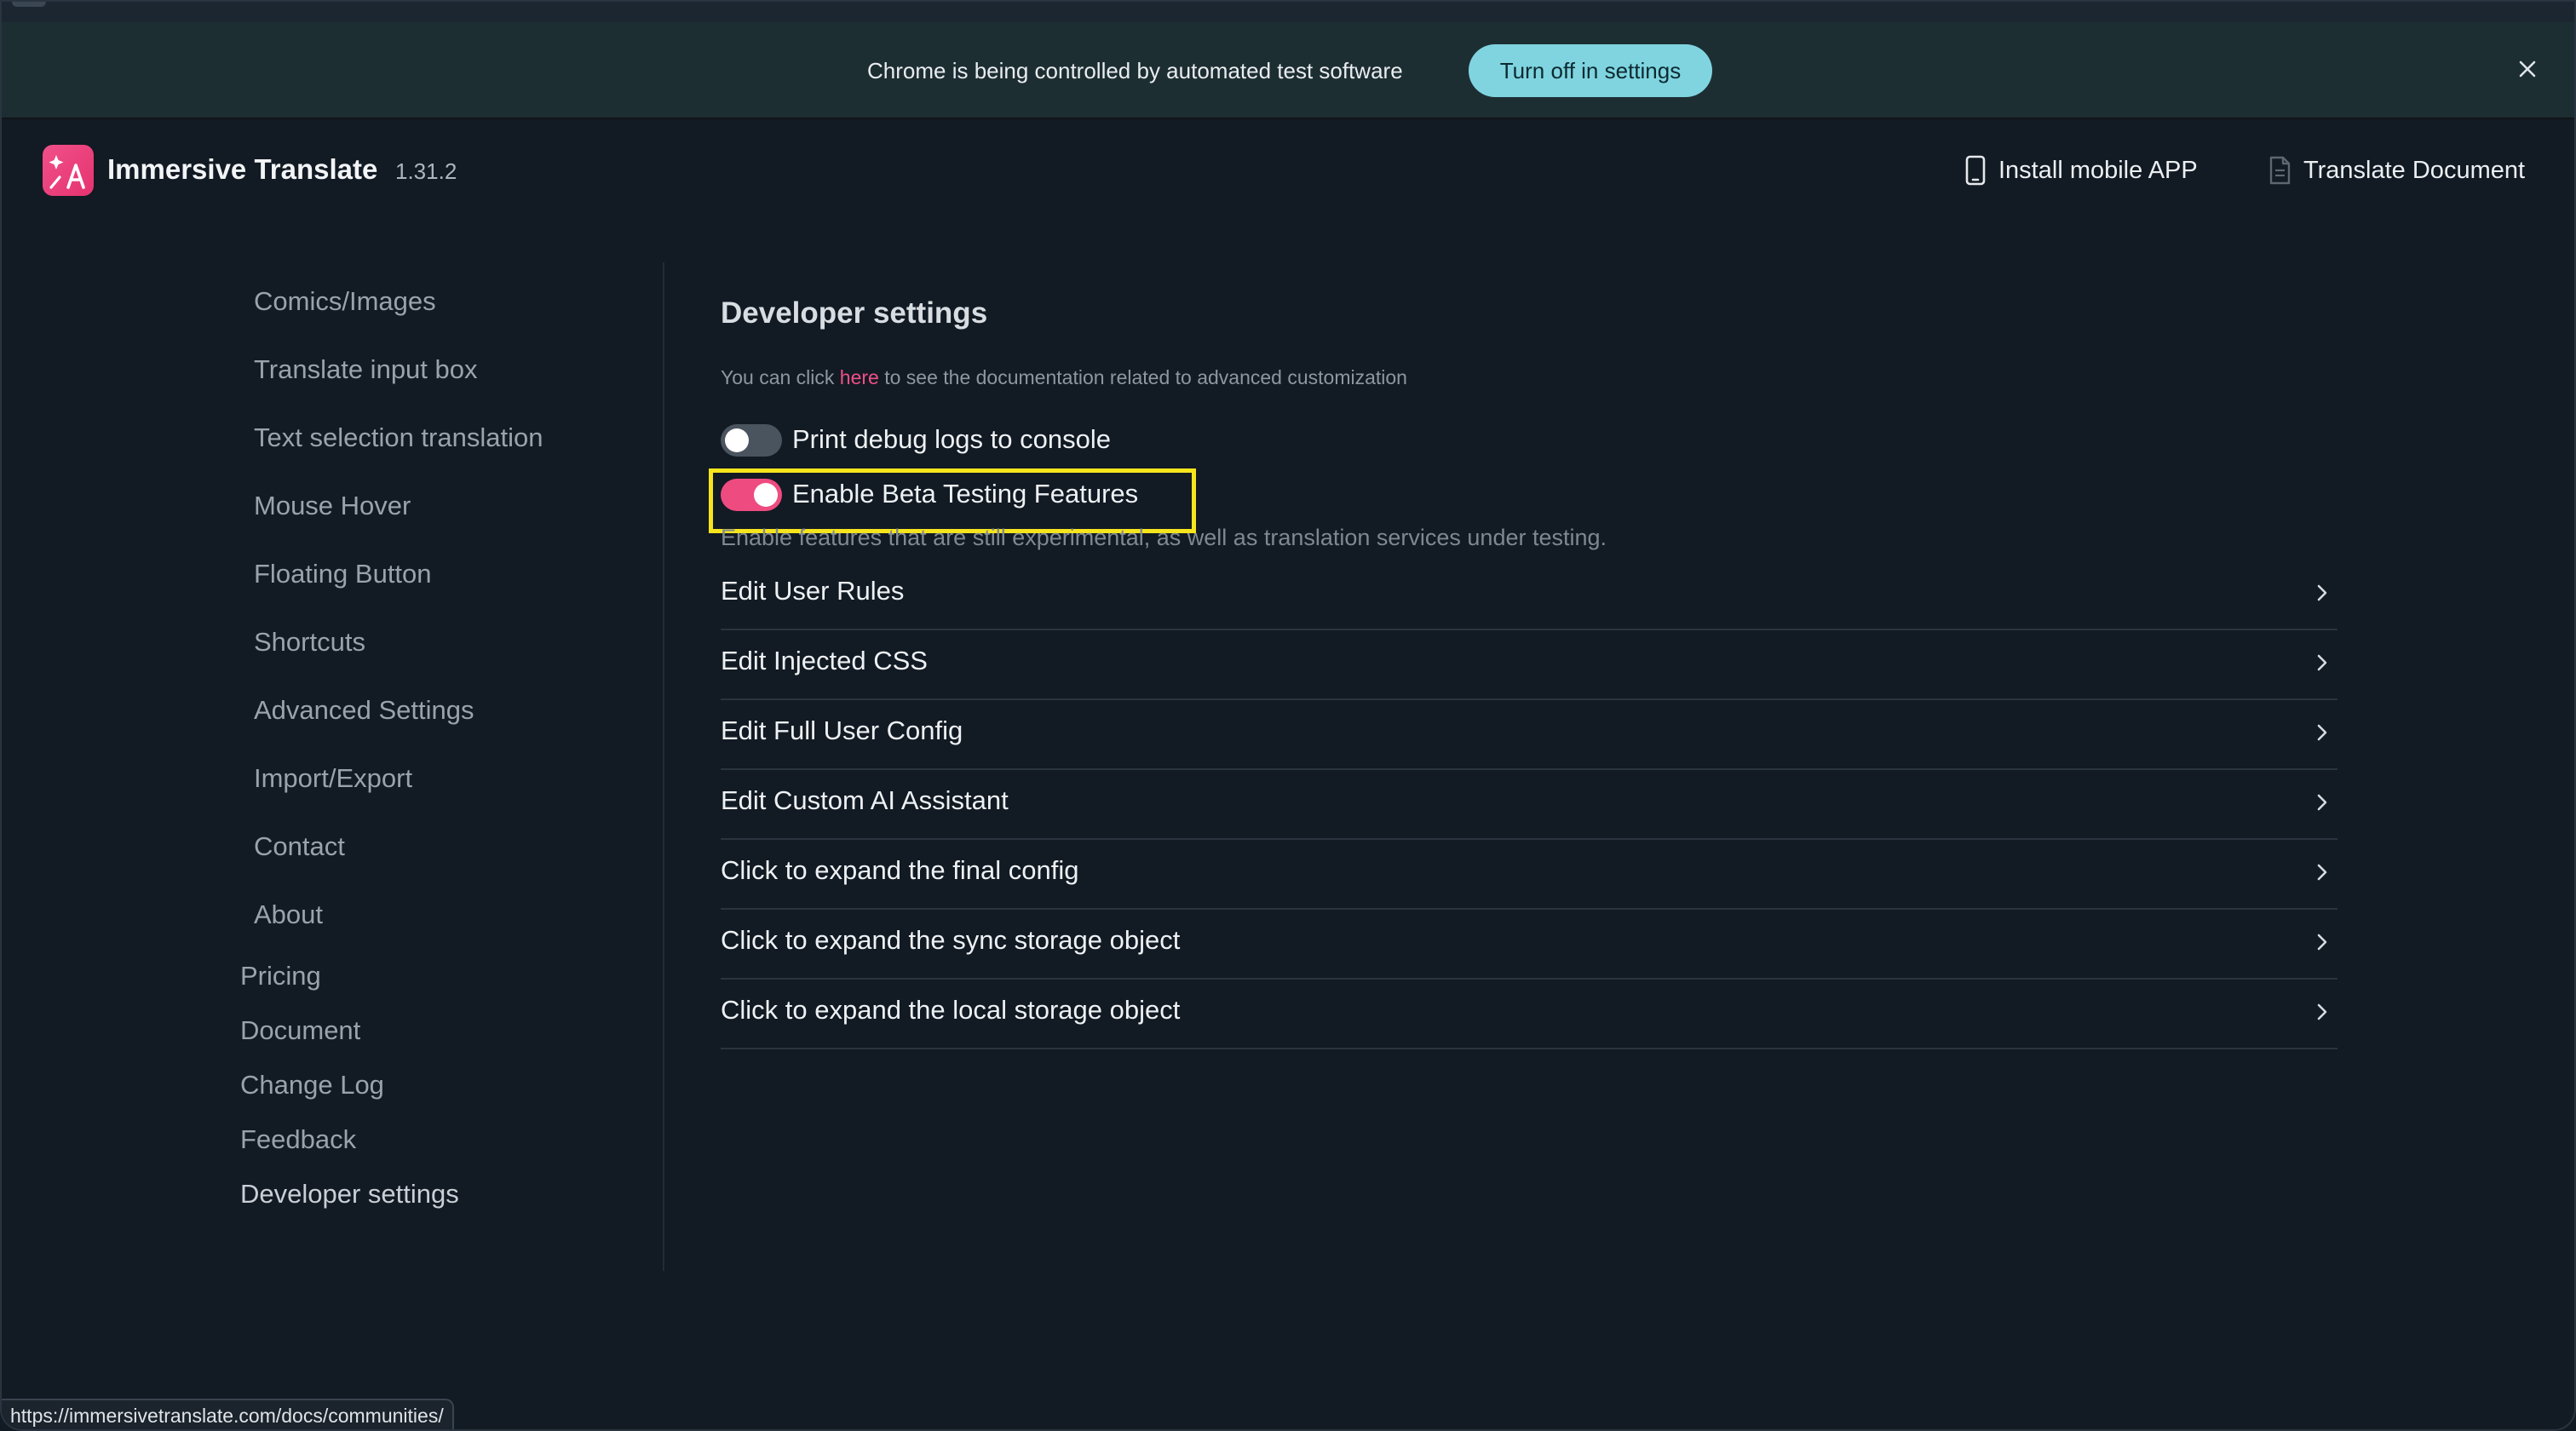 The height and width of the screenshot is (1431, 2576). Describe the element at coordinates (951, 439) in the screenshot. I see `debug-logs-label: Print debug logs to console` at that location.